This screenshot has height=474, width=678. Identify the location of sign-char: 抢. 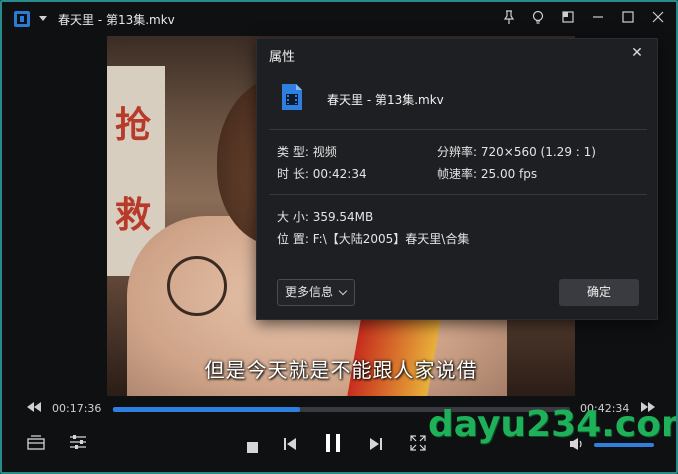
(133, 125).